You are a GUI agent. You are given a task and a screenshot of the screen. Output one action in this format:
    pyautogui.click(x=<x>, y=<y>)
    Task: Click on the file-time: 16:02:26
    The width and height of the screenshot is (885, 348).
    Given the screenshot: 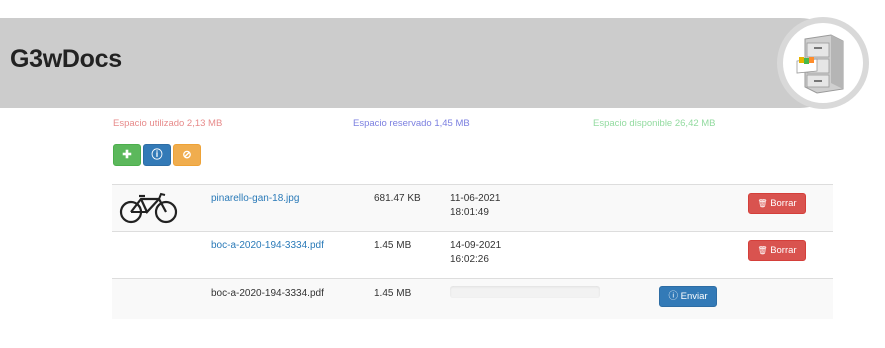 What is the action you would take?
    pyautogui.click(x=469, y=259)
    